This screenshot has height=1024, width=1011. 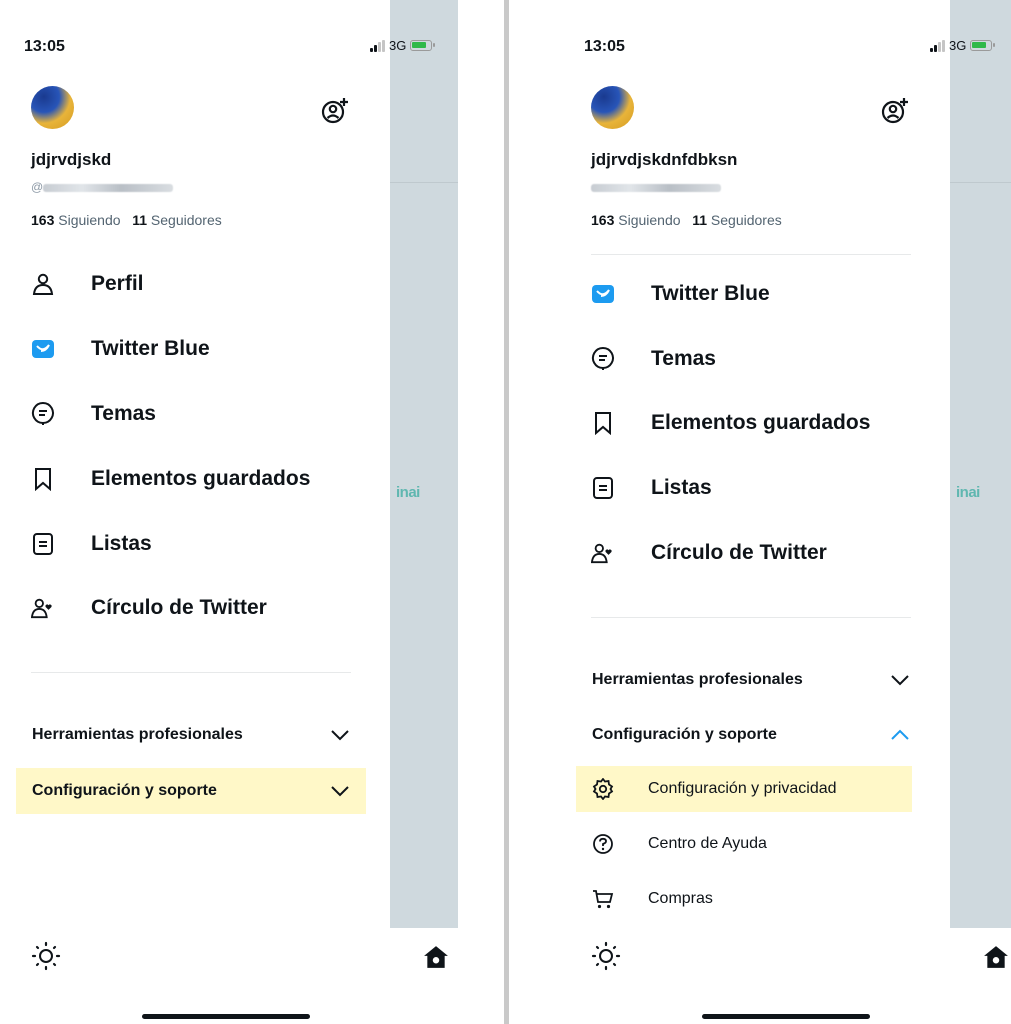 What do you see at coordinates (603, 789) in the screenshot?
I see `gear-icon` at bounding box center [603, 789].